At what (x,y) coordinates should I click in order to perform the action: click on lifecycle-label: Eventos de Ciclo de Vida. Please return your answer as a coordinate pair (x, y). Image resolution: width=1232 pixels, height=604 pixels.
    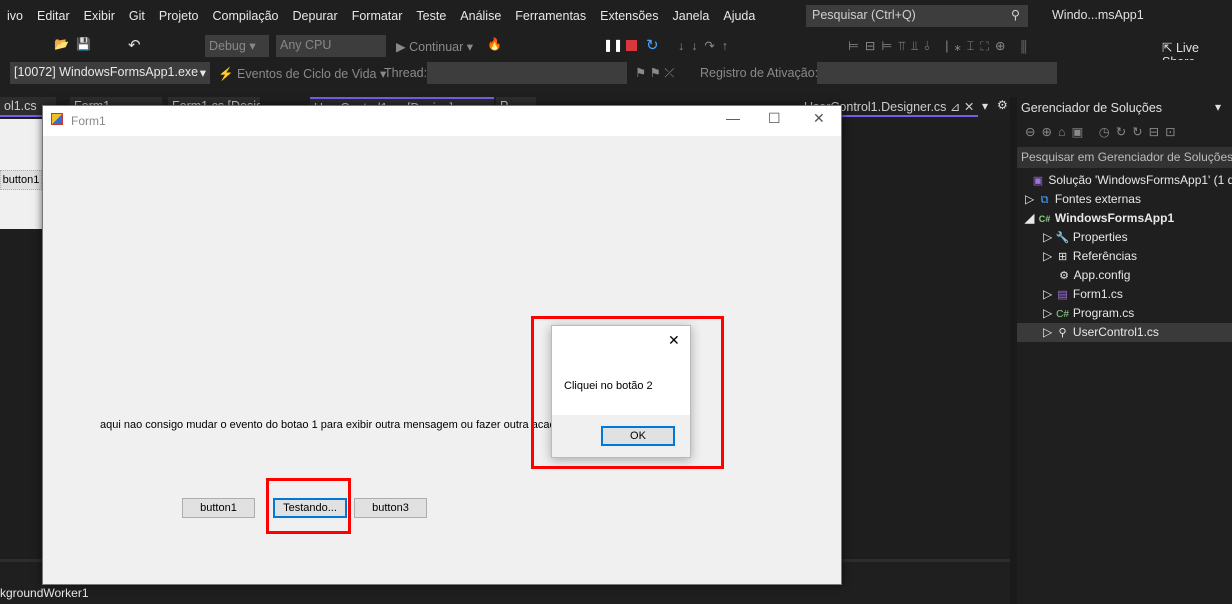
    Looking at the image, I should click on (307, 74).